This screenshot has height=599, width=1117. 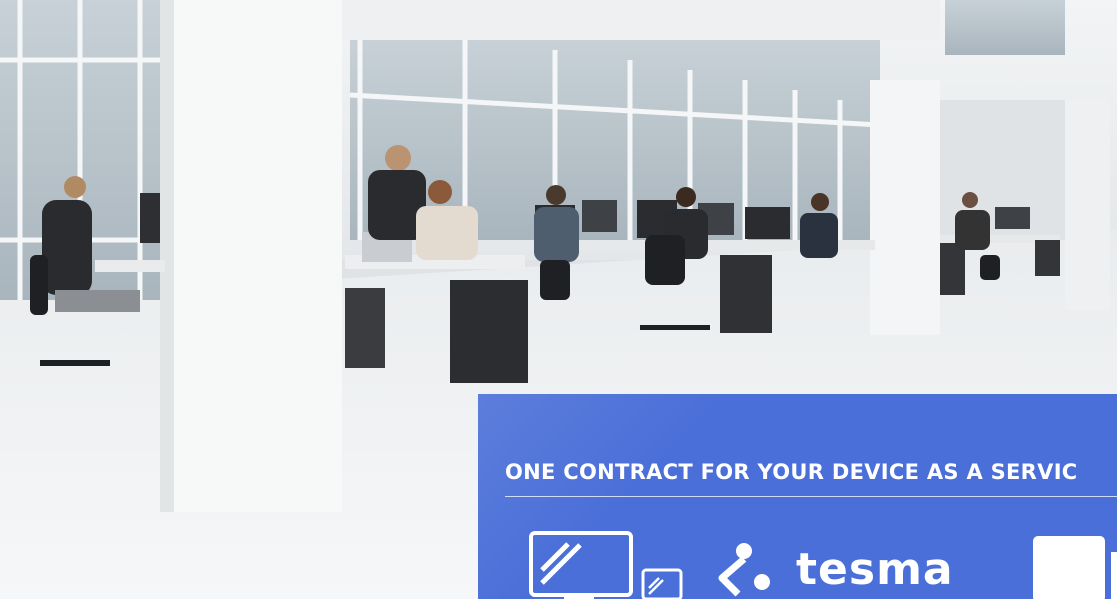 I want to click on share-icon, so click(x=744, y=570).